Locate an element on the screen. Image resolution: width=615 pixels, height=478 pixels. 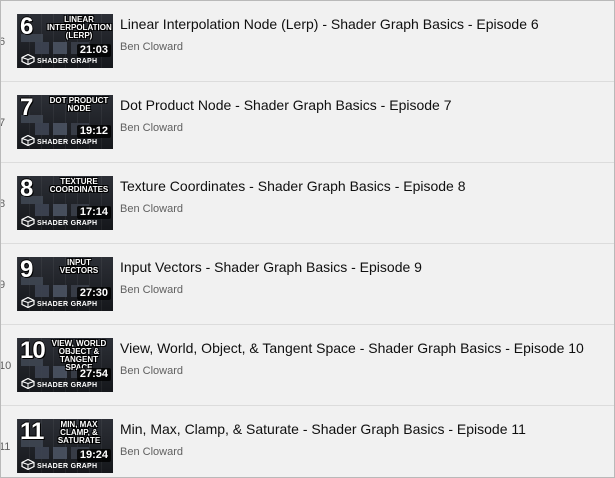
video-duration: 19:24 is located at coordinates (93, 455).